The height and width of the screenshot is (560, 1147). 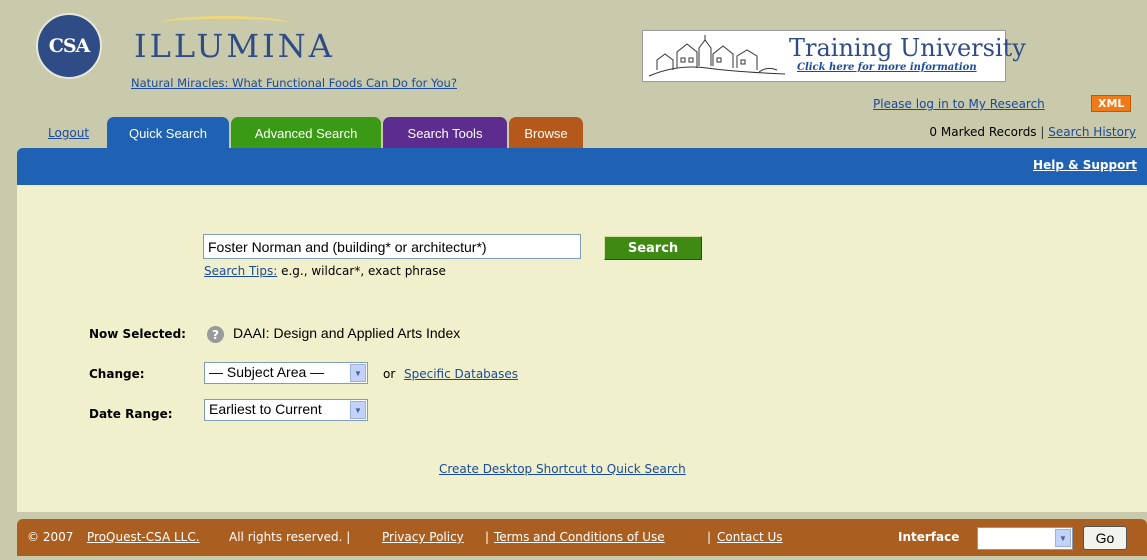 What do you see at coordinates (69, 46) in the screenshot?
I see `csa-logo: CSA` at bounding box center [69, 46].